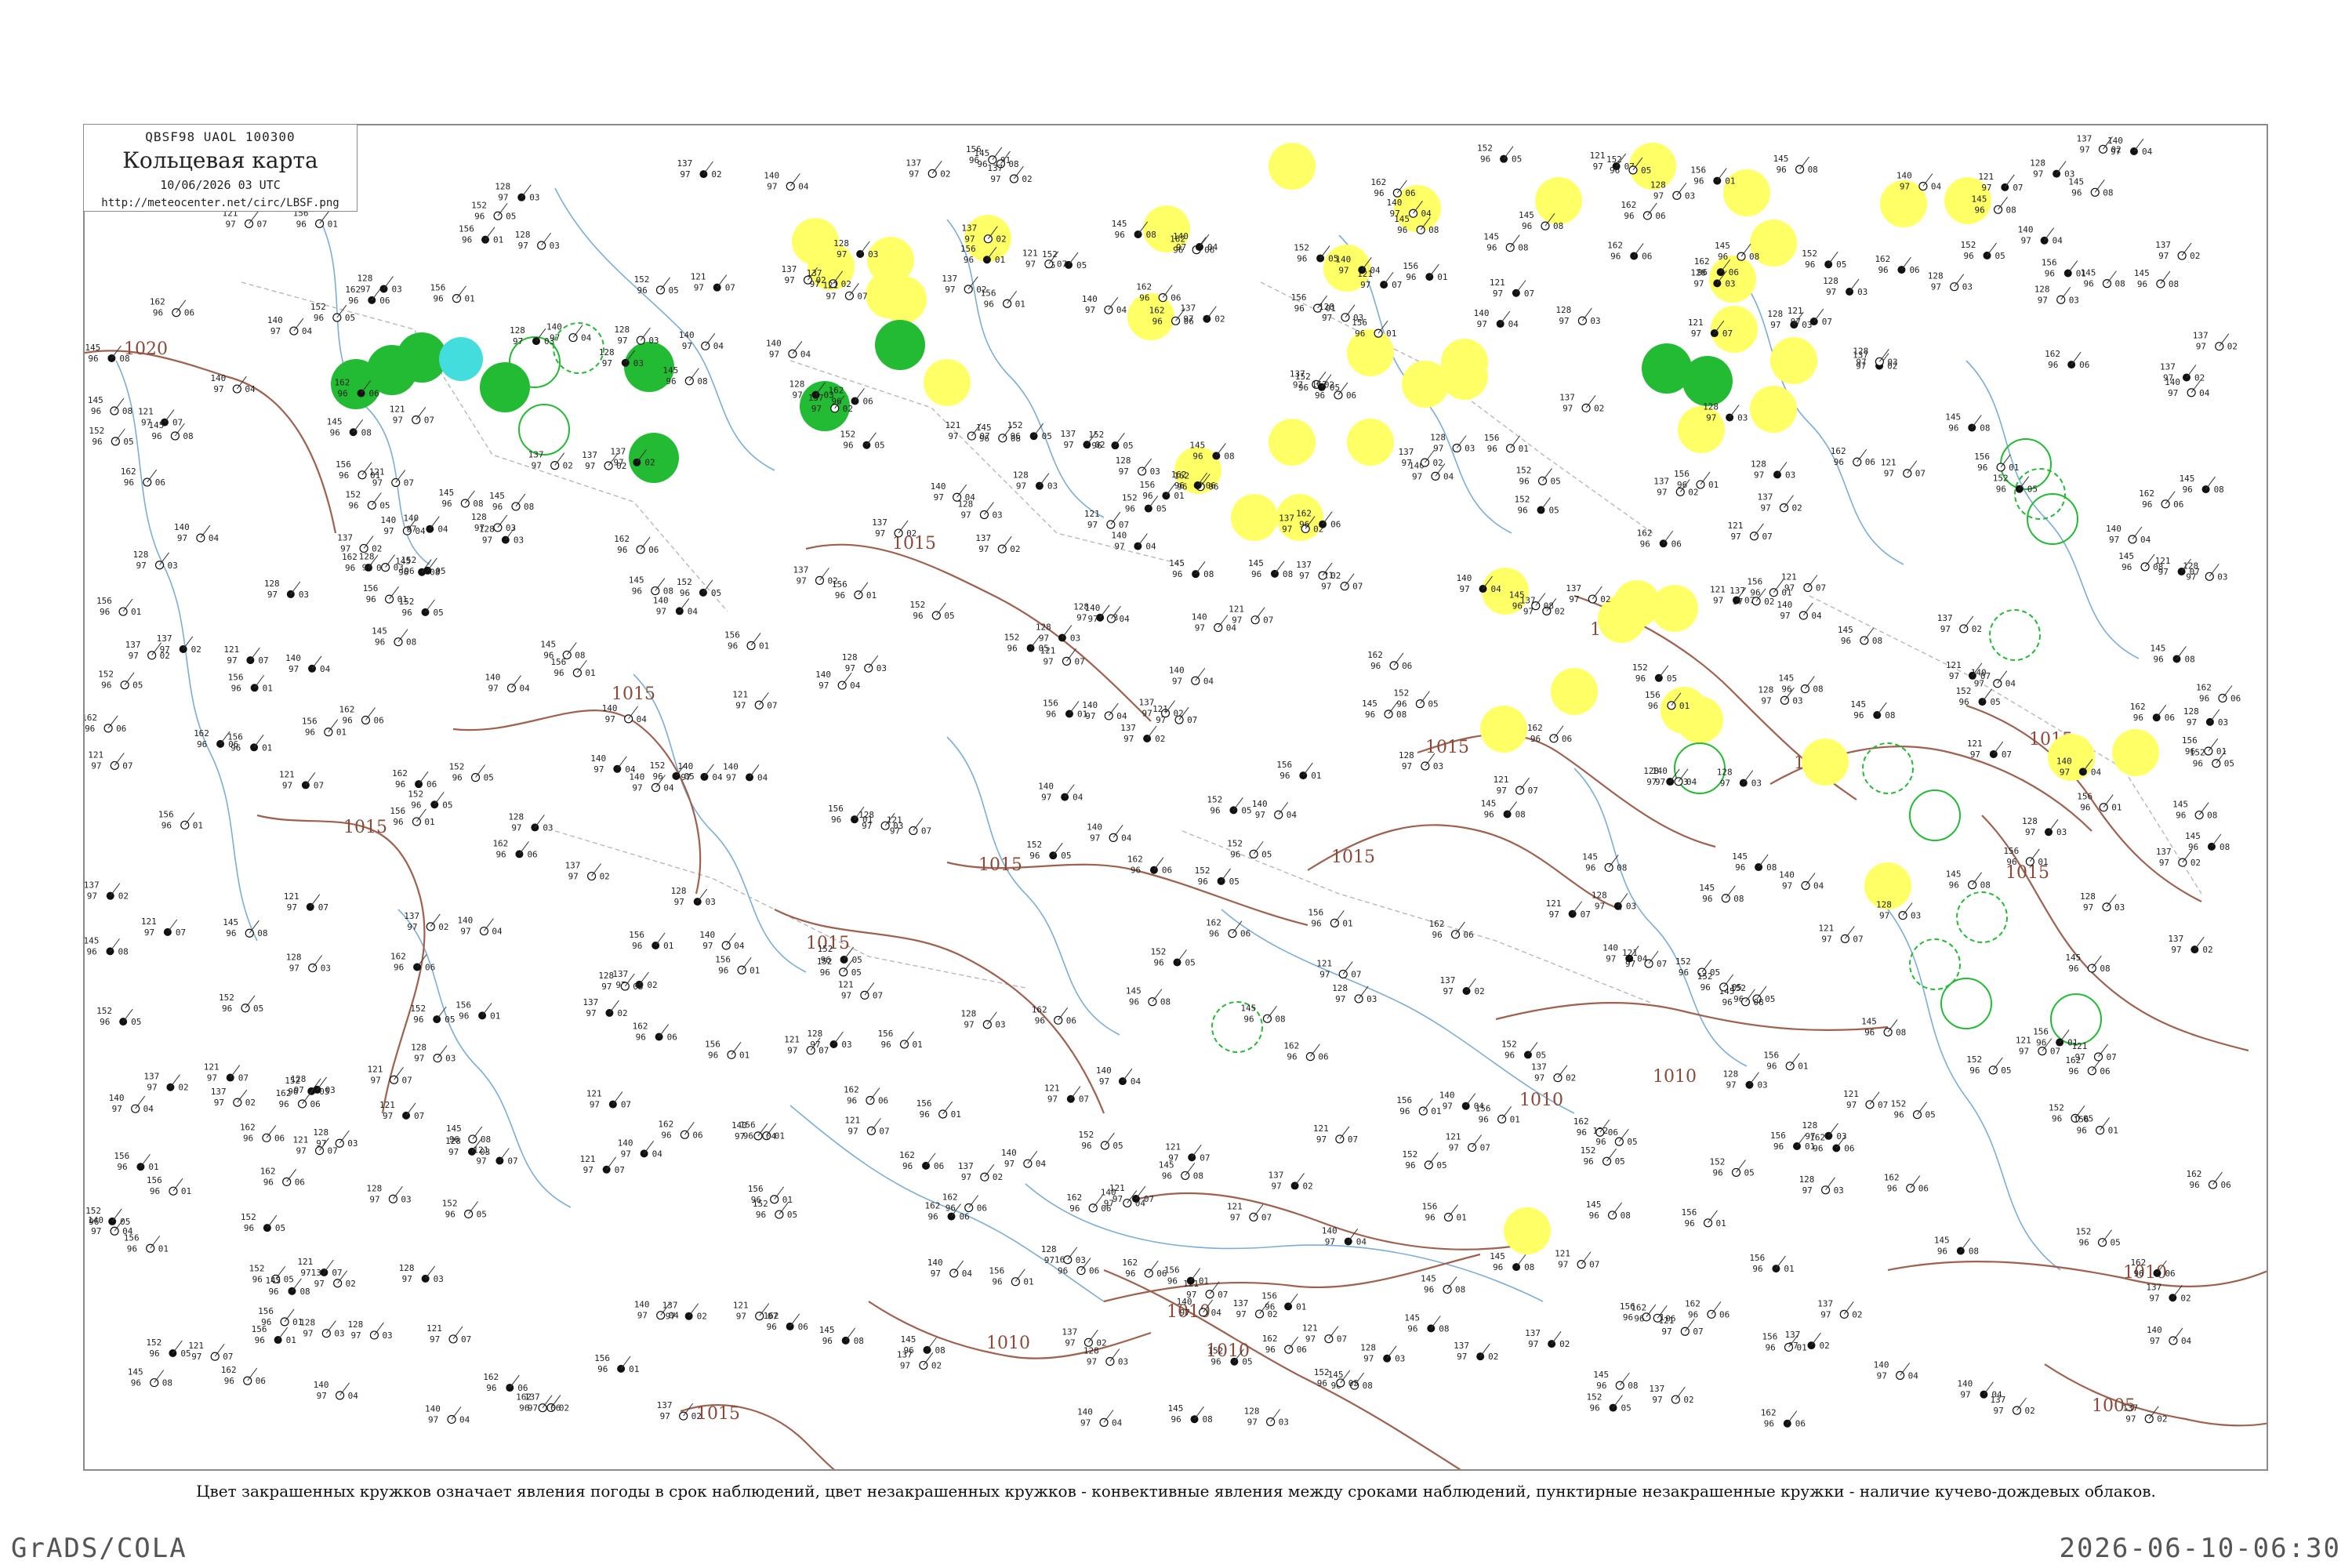  What do you see at coordinates (220, 160) in the screenshot?
I see `map-title: Кольцевая карта` at bounding box center [220, 160].